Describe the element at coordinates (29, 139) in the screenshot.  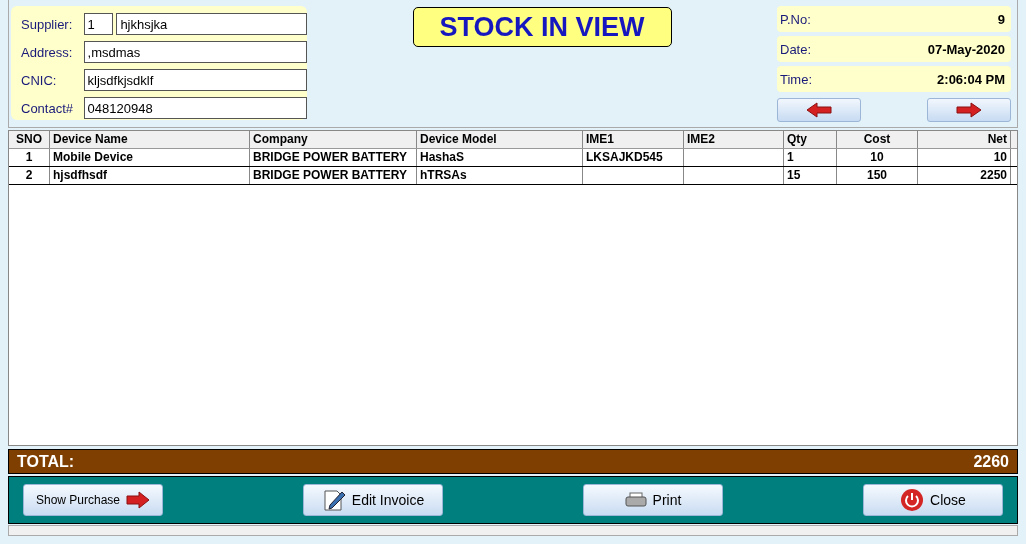
I see `column-header: SNO` at that location.